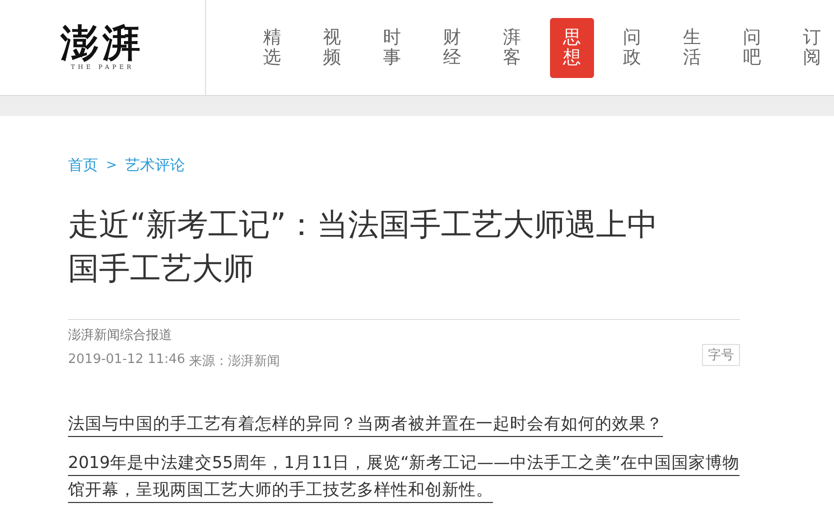  I want to click on nav-item: 时事, so click(392, 48).